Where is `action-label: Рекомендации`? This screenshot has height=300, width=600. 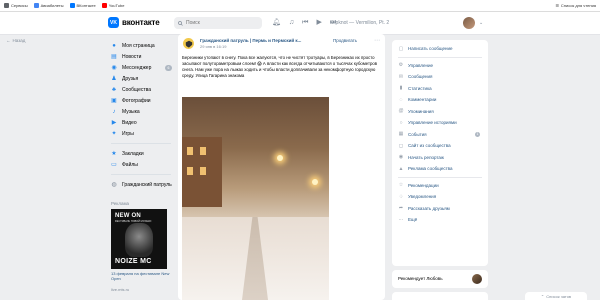 action-label: Рекомендации is located at coordinates (423, 185).